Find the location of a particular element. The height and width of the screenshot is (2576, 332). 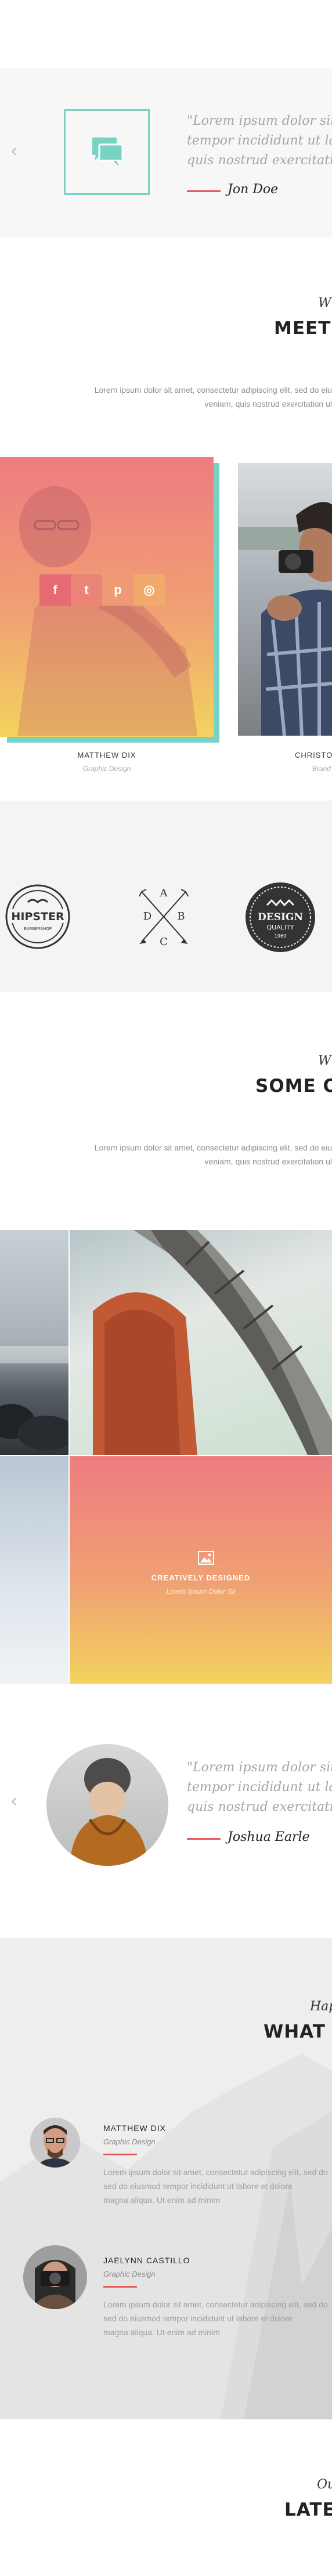

logo-letter: B is located at coordinates (181, 916).